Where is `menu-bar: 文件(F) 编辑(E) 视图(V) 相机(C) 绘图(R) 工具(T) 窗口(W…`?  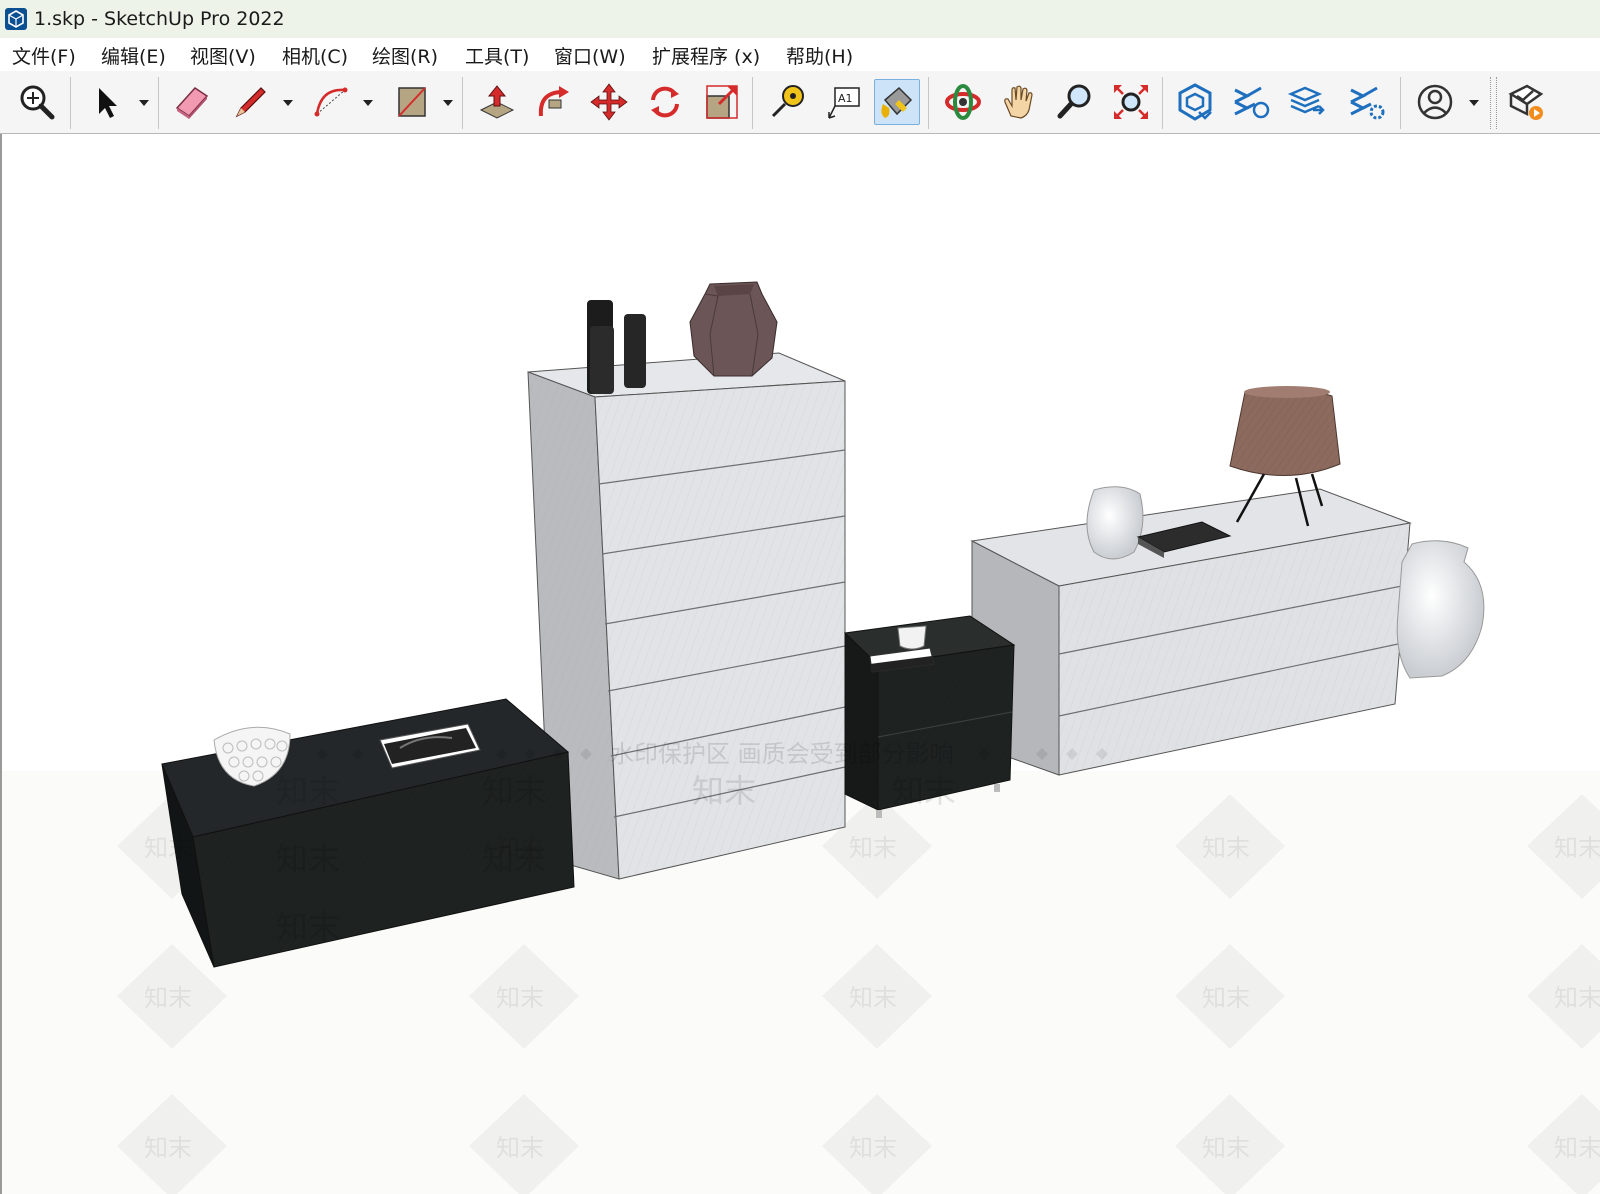
menu-bar: 文件(F) 编辑(E) 视图(V) 相机(C) 绘图(R) 工具(T) 窗口(W… is located at coordinates (800, 54).